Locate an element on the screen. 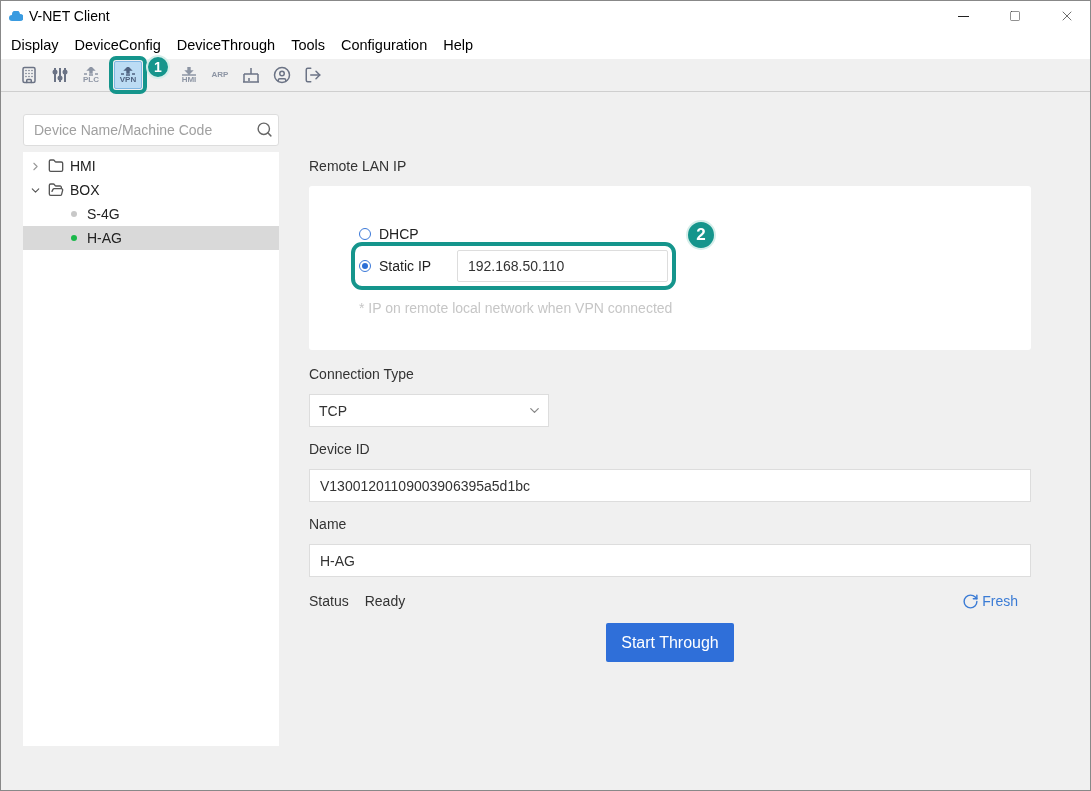 The height and width of the screenshot is (791, 1091). tree-item: S-4G is located at coordinates (151, 214).